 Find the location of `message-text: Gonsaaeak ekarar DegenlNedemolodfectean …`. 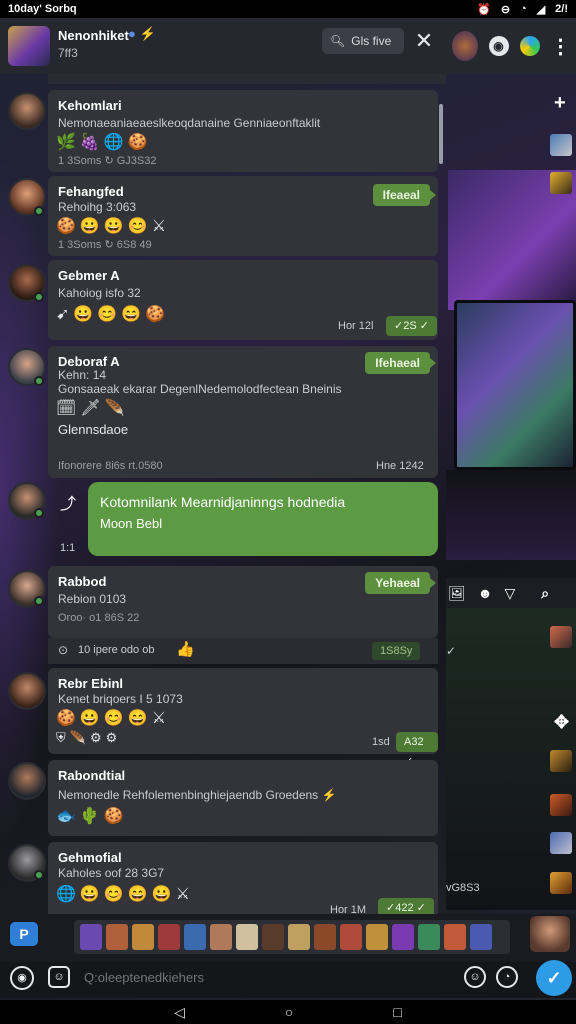

message-text: Gonsaaeak ekarar DegenlNedemolodfectean … is located at coordinates (200, 389).